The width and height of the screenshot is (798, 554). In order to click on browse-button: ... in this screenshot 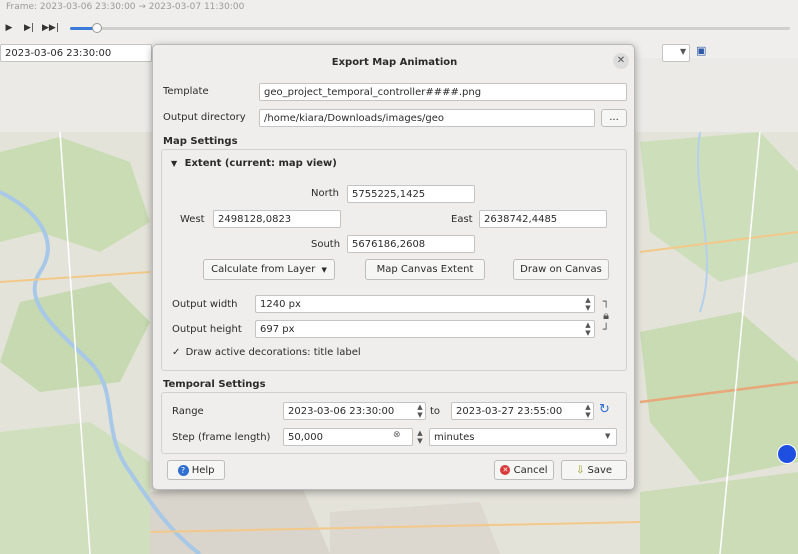, I will do `click(614, 118)`.